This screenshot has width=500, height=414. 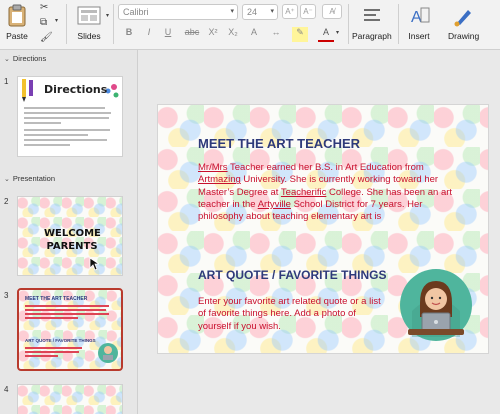 I want to click on increase-font-icon: A⁺, so click(x=290, y=11).